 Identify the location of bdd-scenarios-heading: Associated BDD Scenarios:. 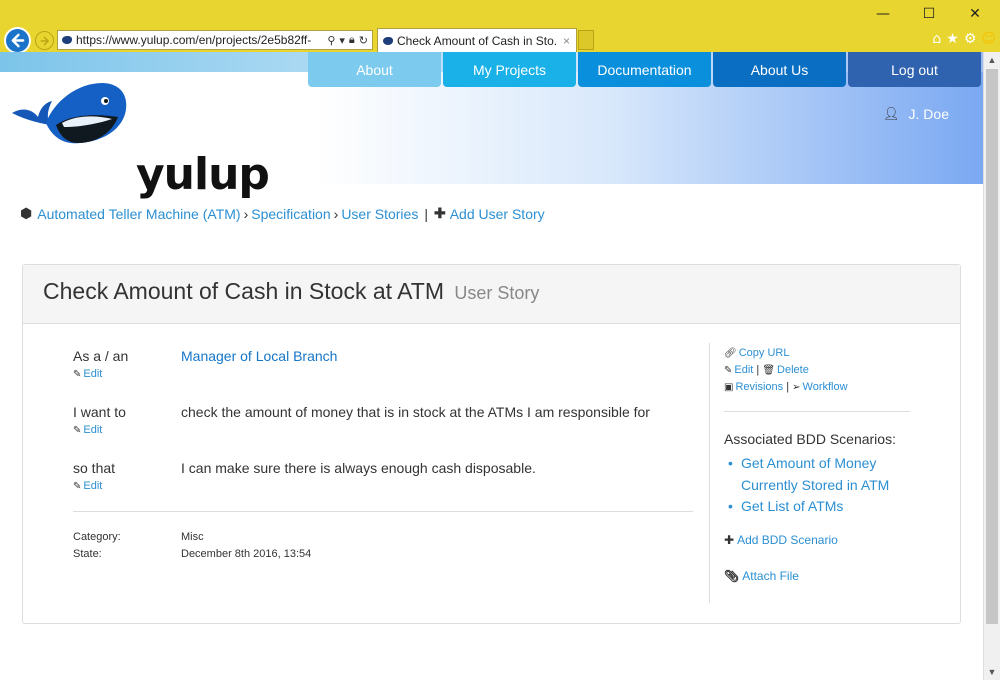
(810, 439).